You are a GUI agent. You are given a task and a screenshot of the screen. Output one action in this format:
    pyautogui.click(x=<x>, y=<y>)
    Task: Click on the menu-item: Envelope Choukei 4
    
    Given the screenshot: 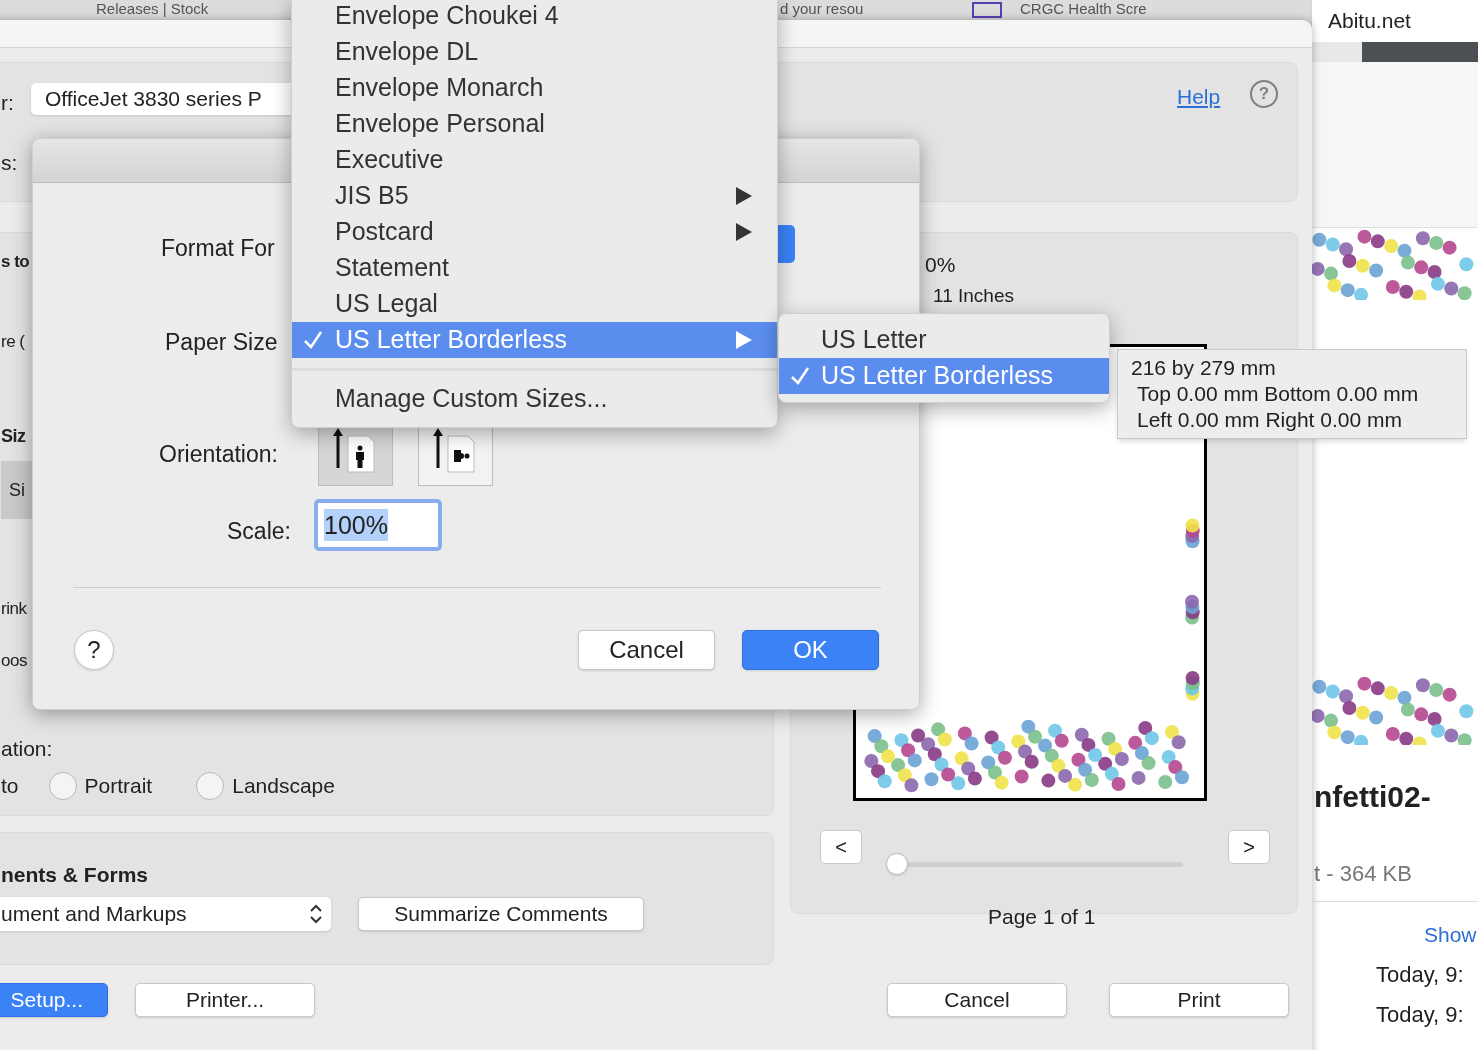 What is the action you would take?
    pyautogui.click(x=534, y=17)
    